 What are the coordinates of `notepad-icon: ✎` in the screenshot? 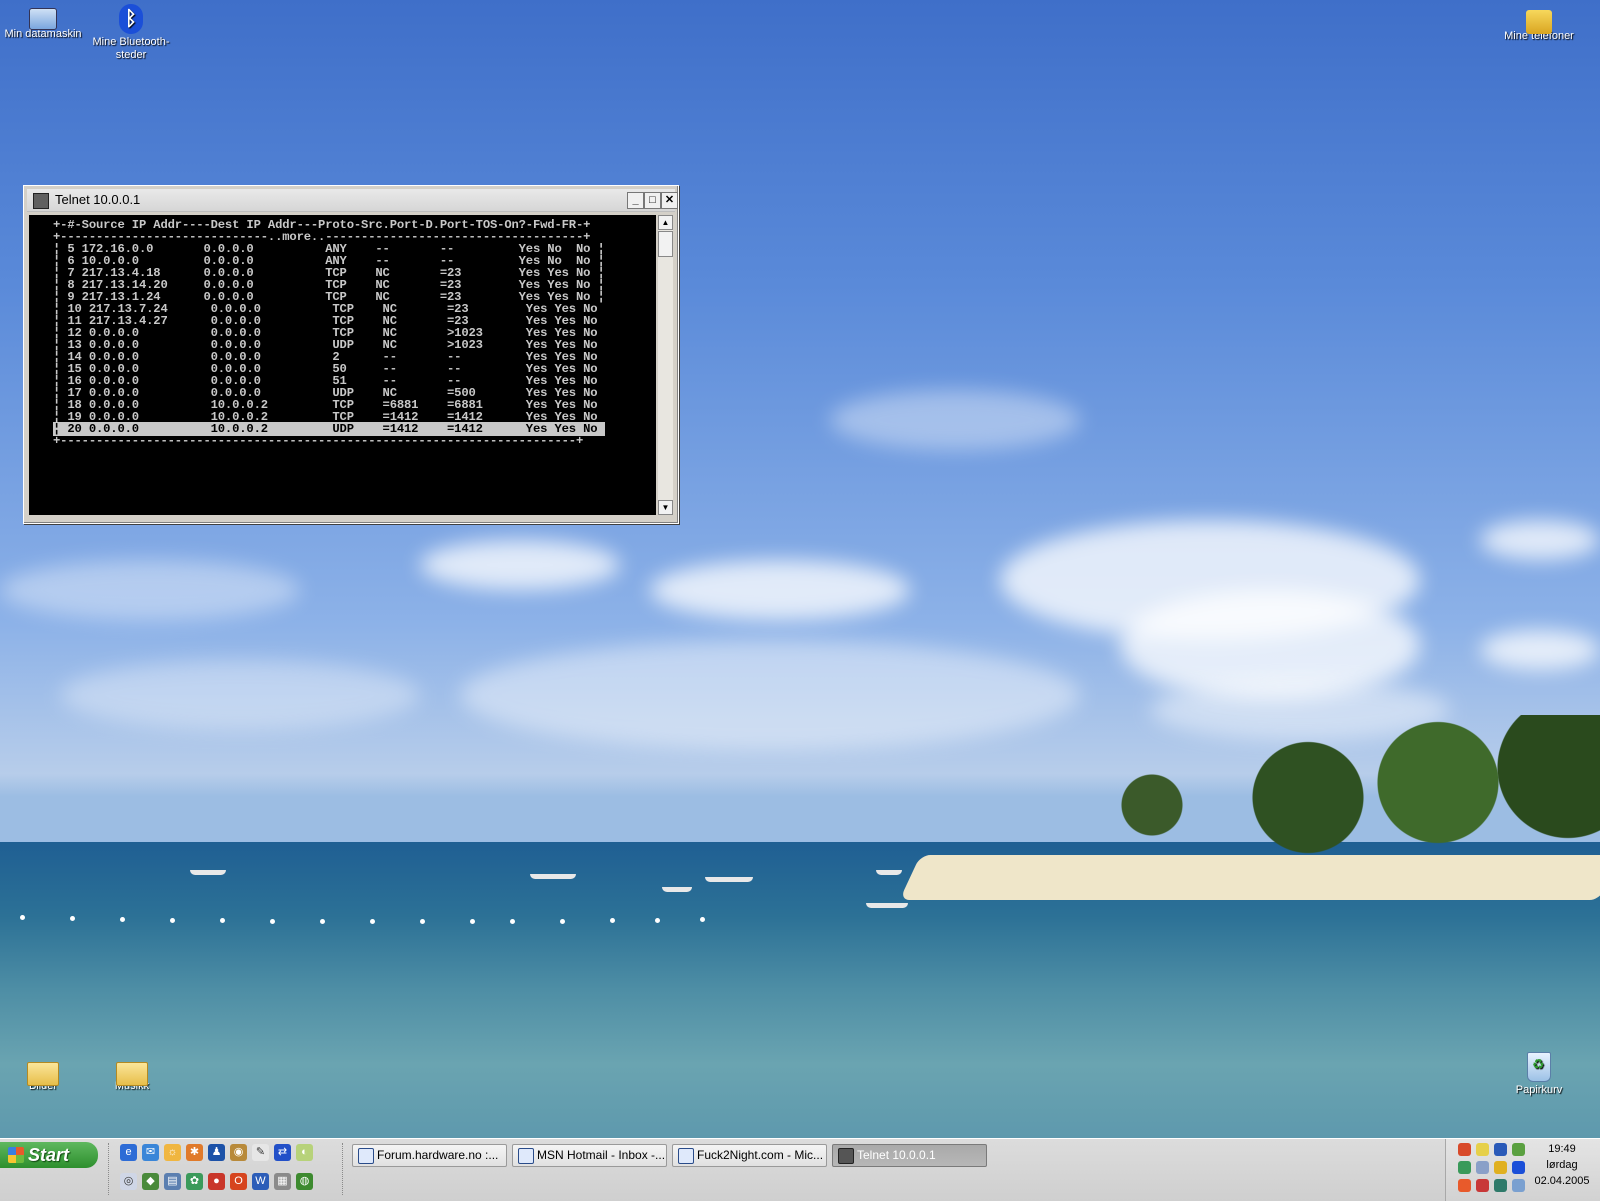 It's located at (260, 1152).